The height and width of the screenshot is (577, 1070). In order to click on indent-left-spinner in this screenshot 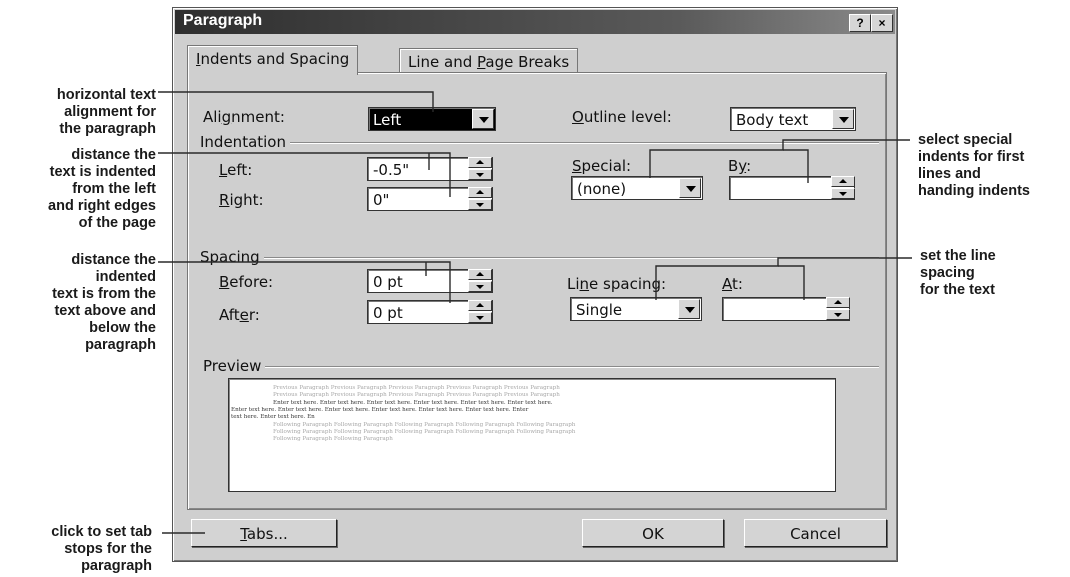, I will do `click(480, 169)`.